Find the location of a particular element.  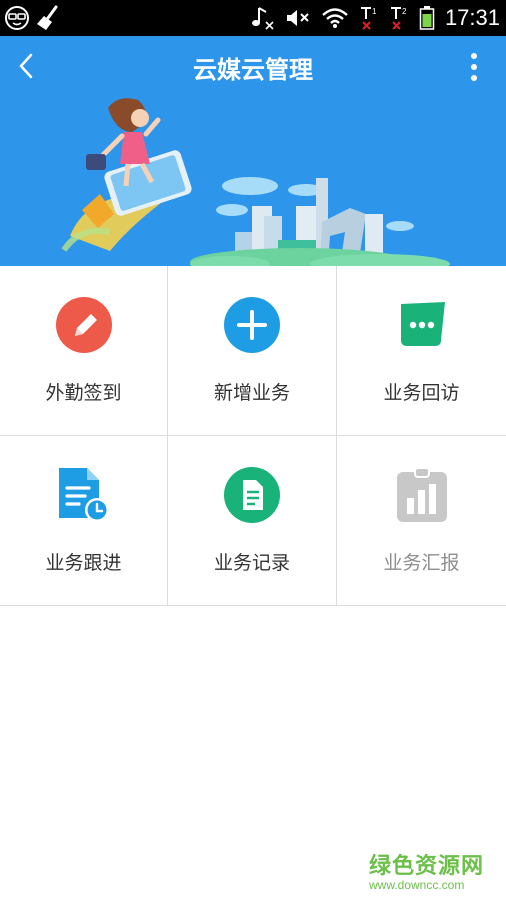

document-icon is located at coordinates (252, 495).